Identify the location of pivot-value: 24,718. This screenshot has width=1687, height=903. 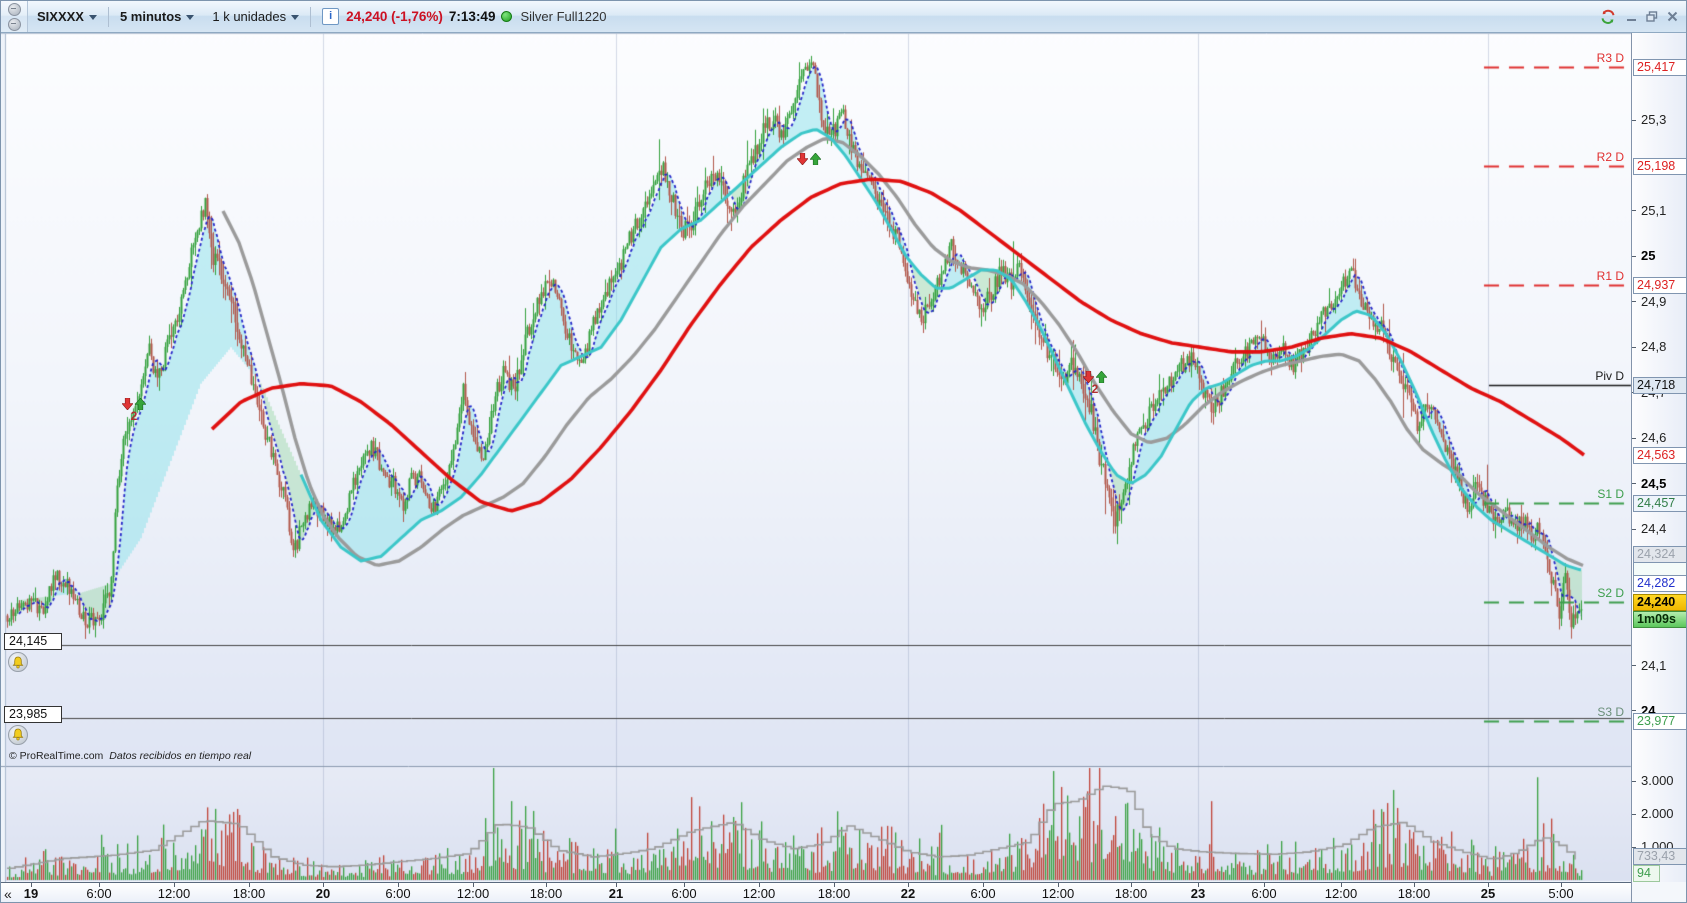
(1659, 385).